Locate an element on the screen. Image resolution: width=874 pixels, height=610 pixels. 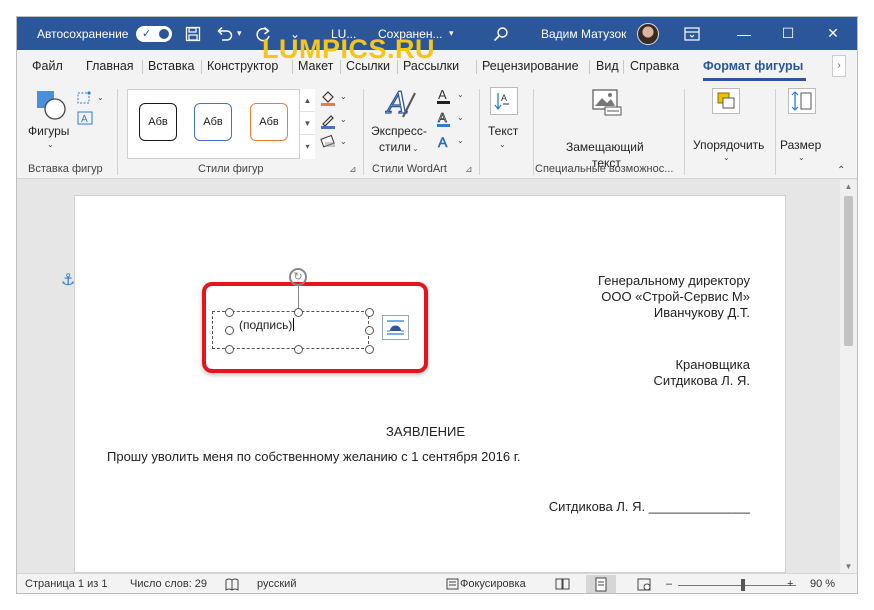
print-layout-icon is located at coordinates (601, 584).